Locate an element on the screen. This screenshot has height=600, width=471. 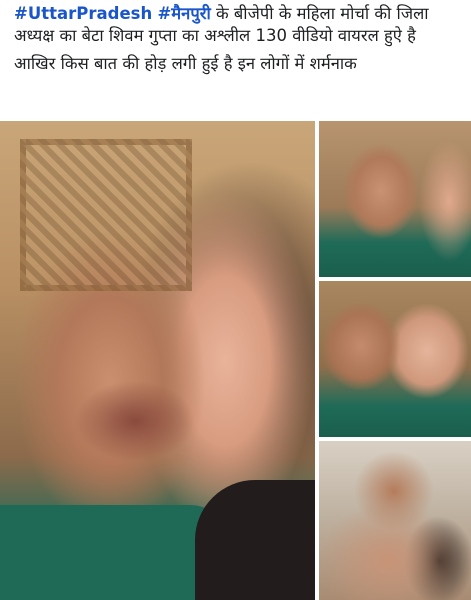
photo-top-right is located at coordinates (395, 199).